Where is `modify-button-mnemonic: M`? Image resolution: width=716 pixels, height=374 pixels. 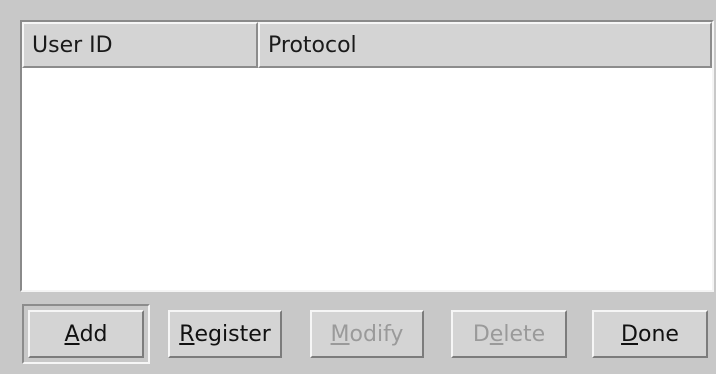 modify-button-mnemonic: M is located at coordinates (340, 334).